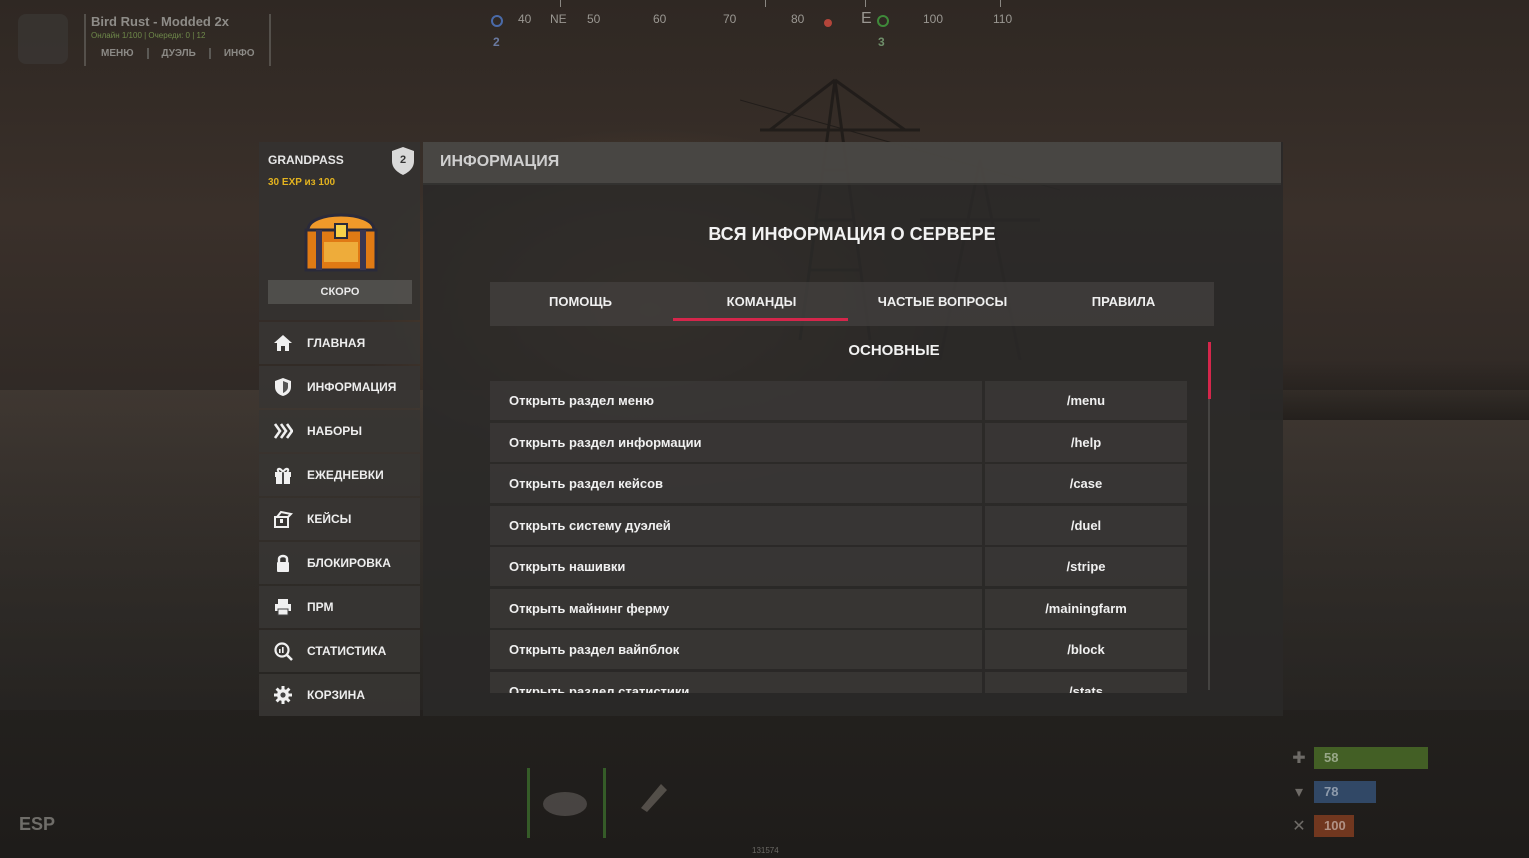 The image size is (1529, 858). I want to click on gear-icon, so click(283, 695).